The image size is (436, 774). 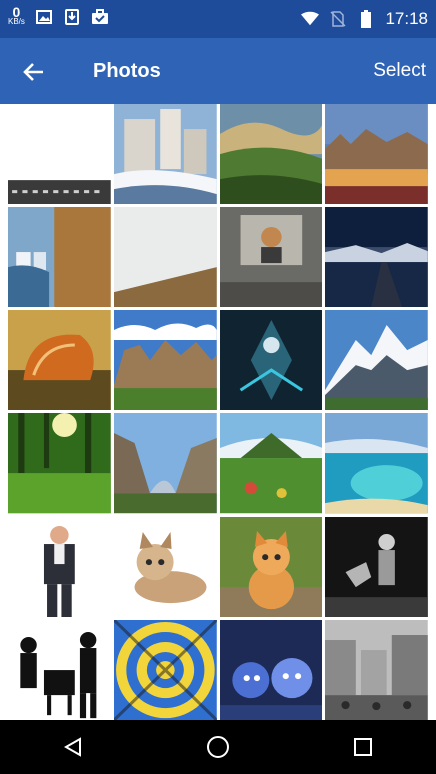 I want to click on arrow-back-icon, so click(x=33, y=72).